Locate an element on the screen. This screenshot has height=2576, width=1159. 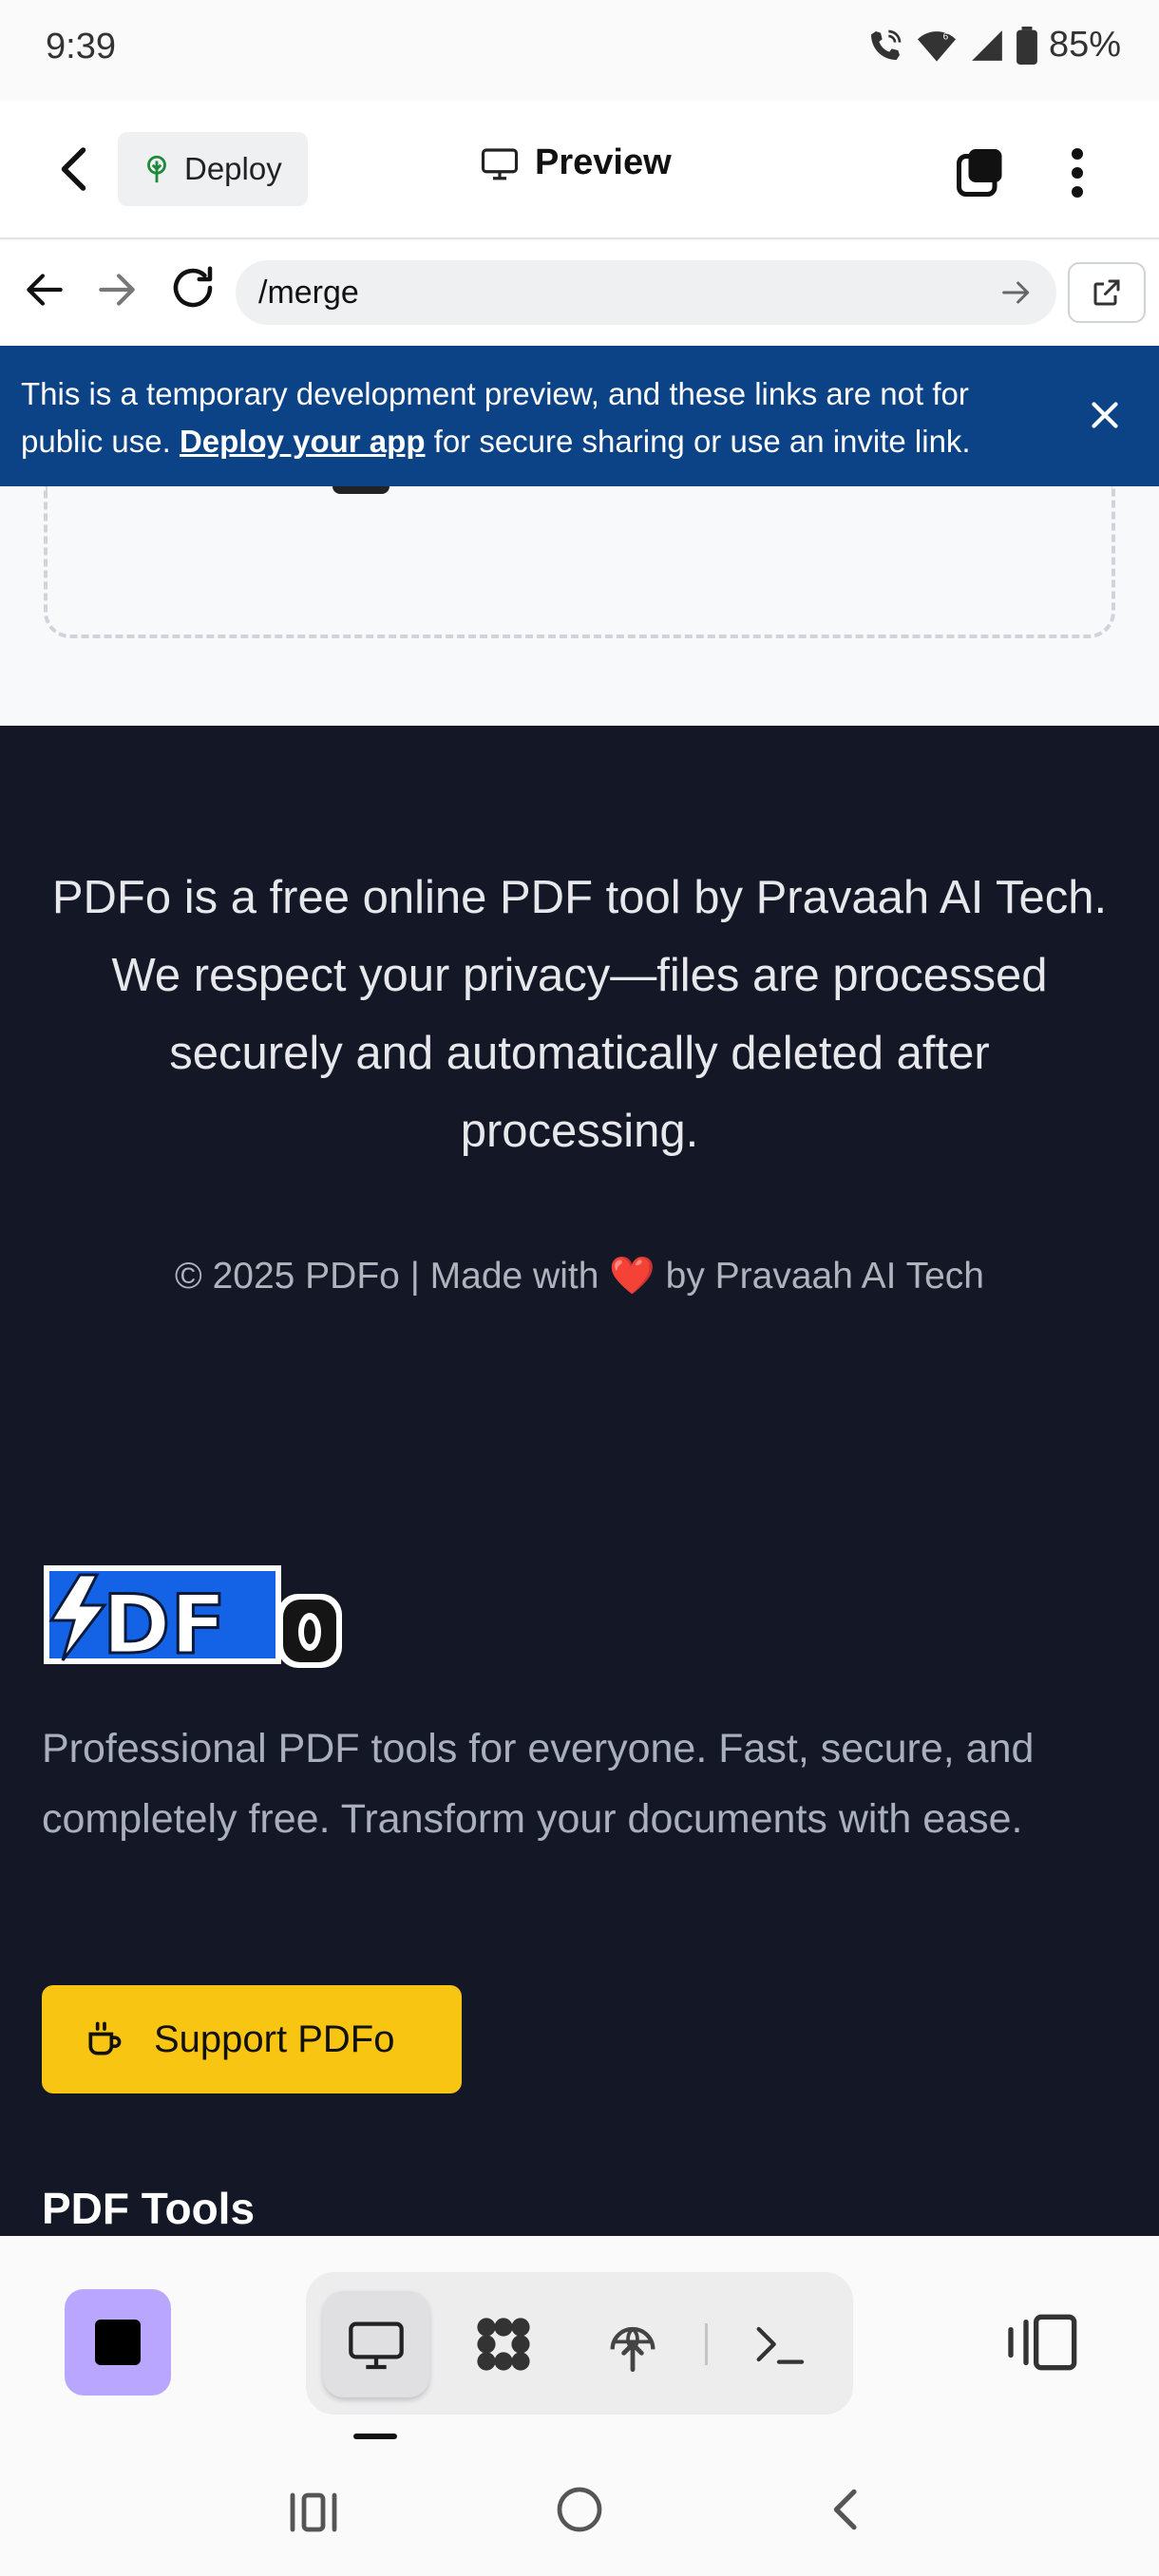
active-tab-indicator is located at coordinates (375, 2436).